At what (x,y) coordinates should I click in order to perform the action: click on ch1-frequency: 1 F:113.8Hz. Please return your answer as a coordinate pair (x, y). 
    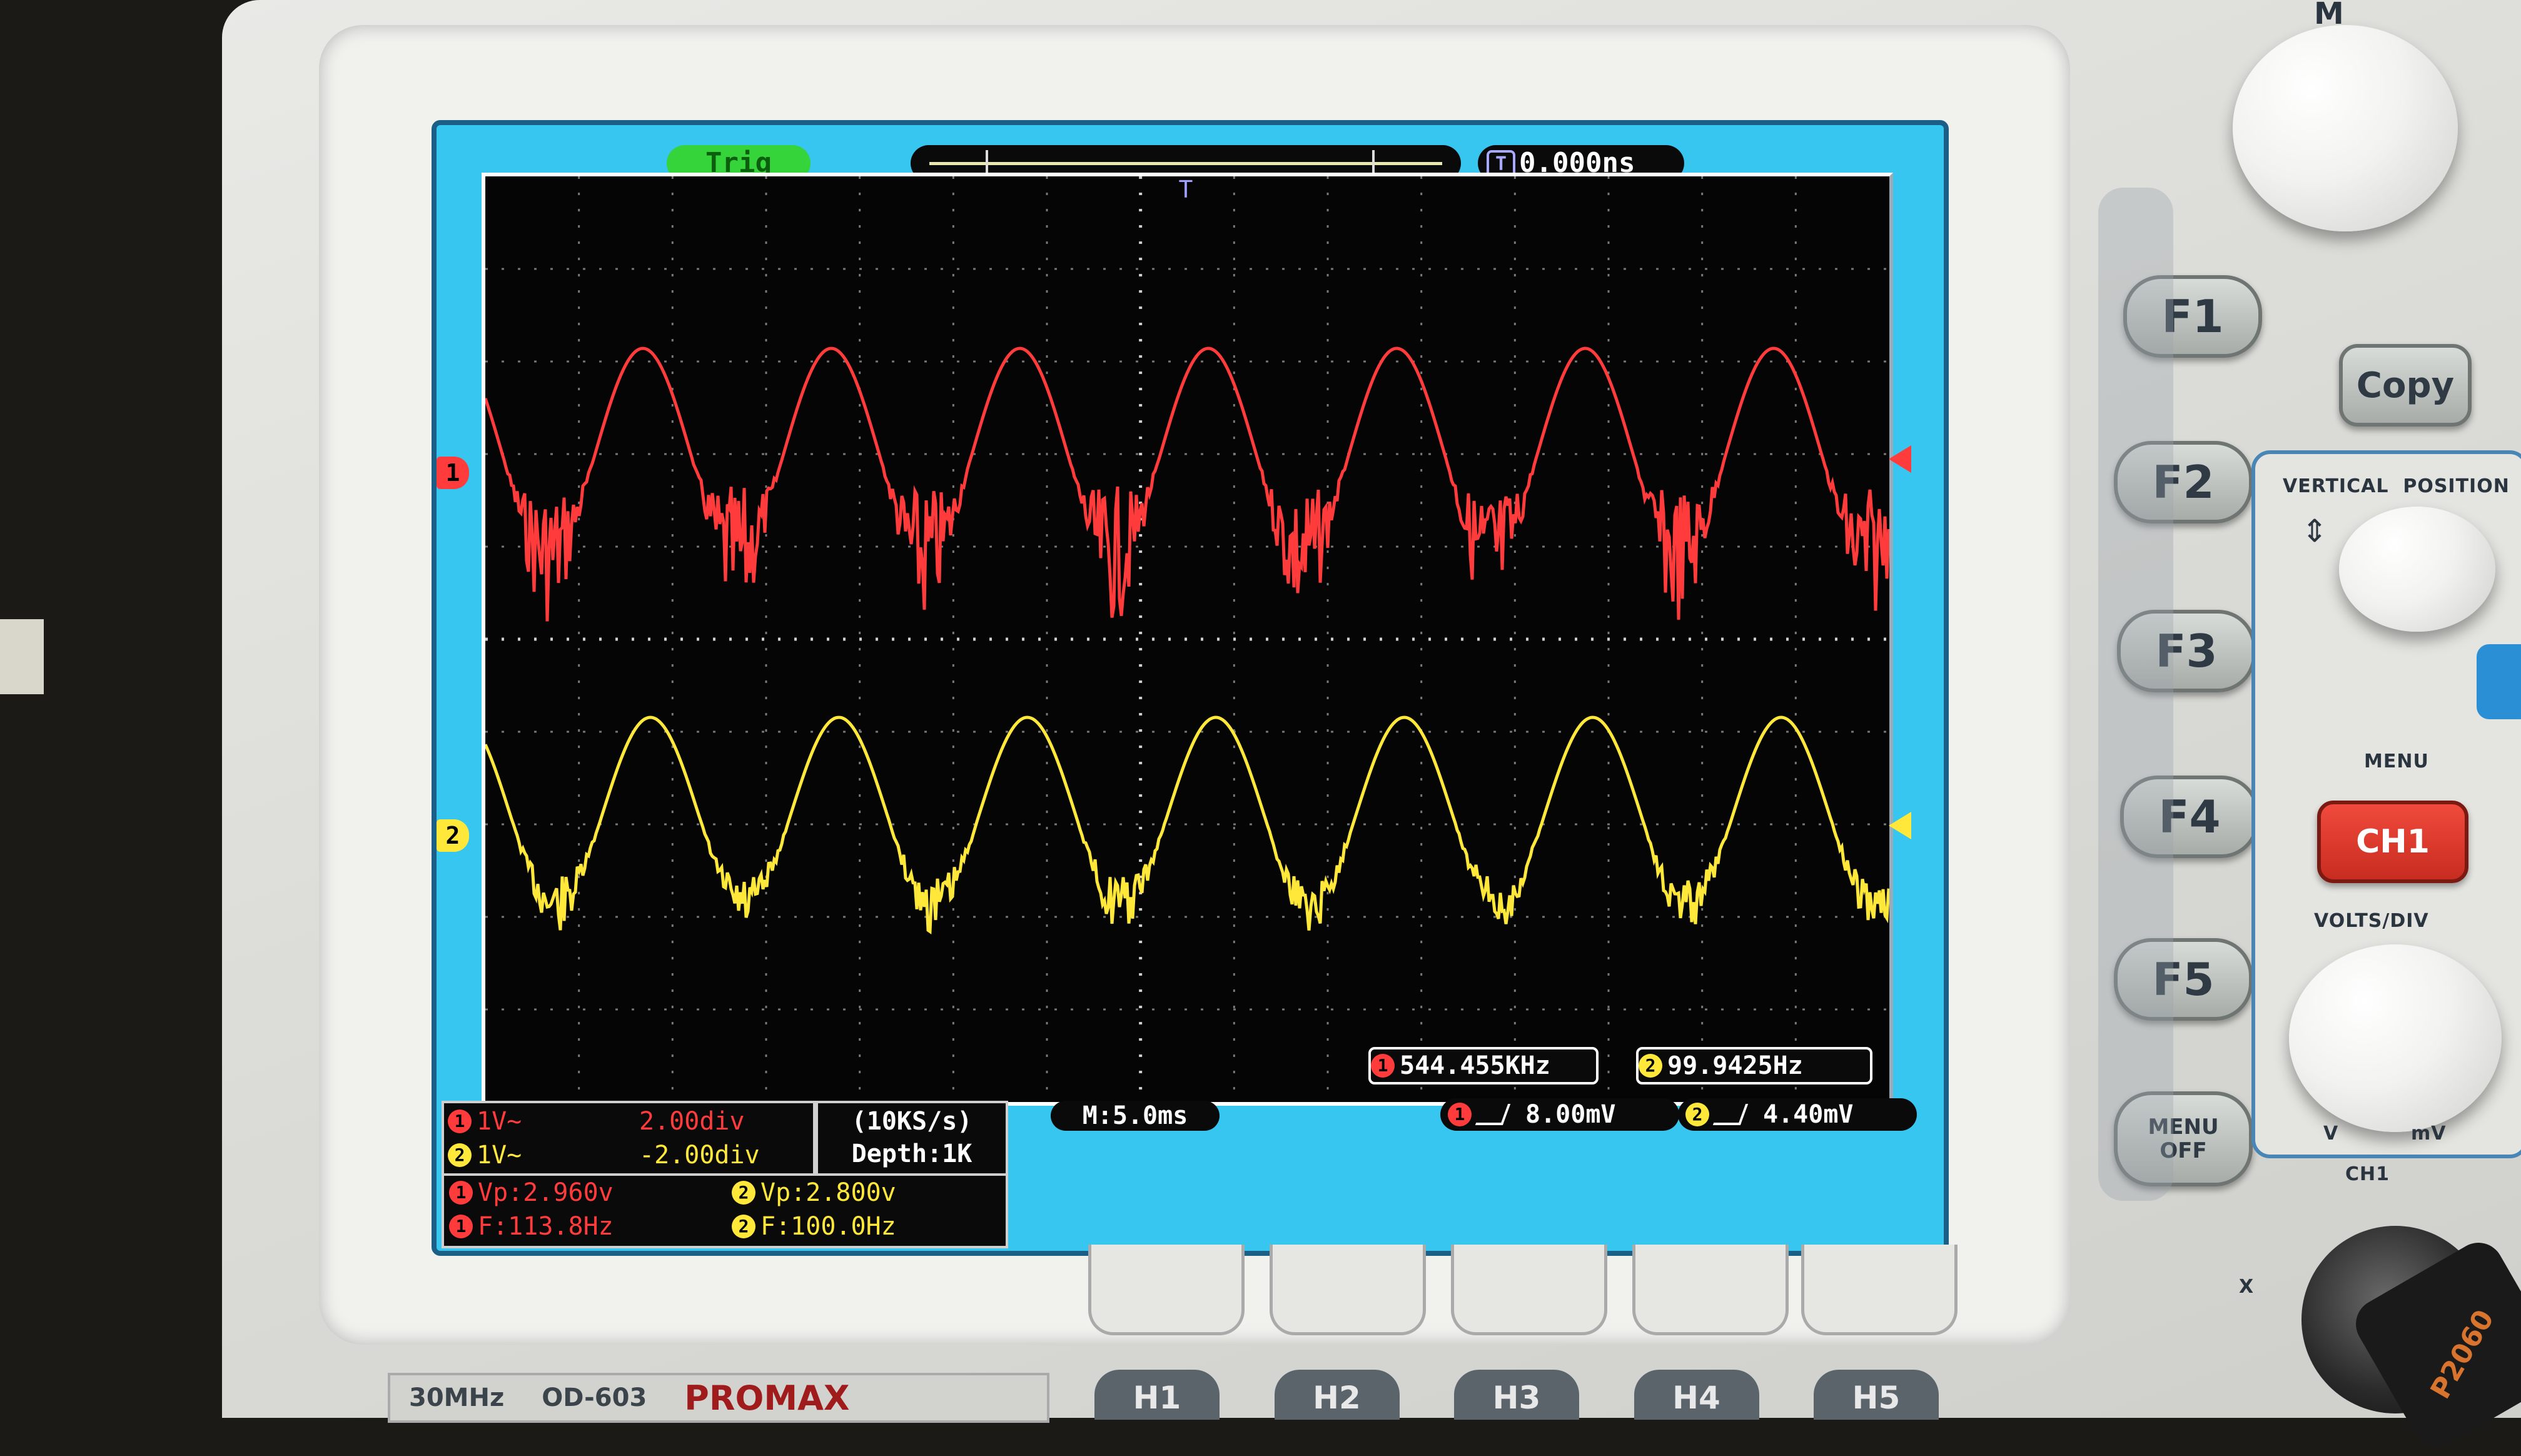
    Looking at the image, I should click on (532, 1226).